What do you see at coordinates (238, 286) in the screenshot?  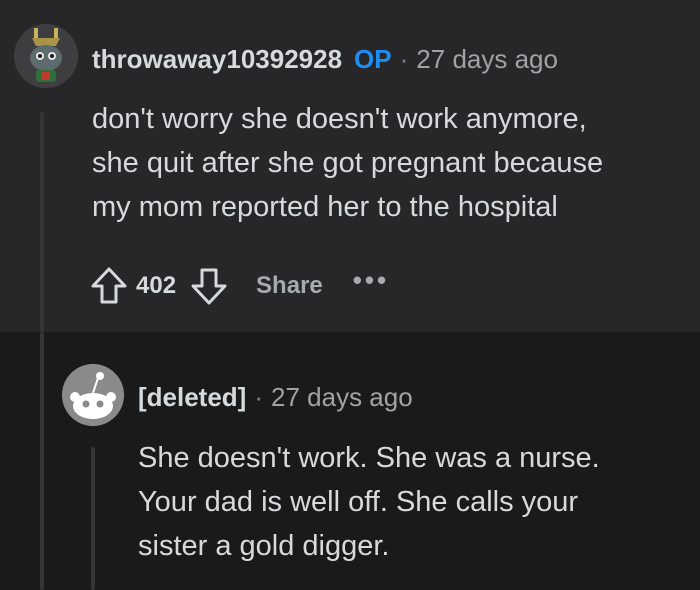 I see `comment-actions: 402 Share •••` at bounding box center [238, 286].